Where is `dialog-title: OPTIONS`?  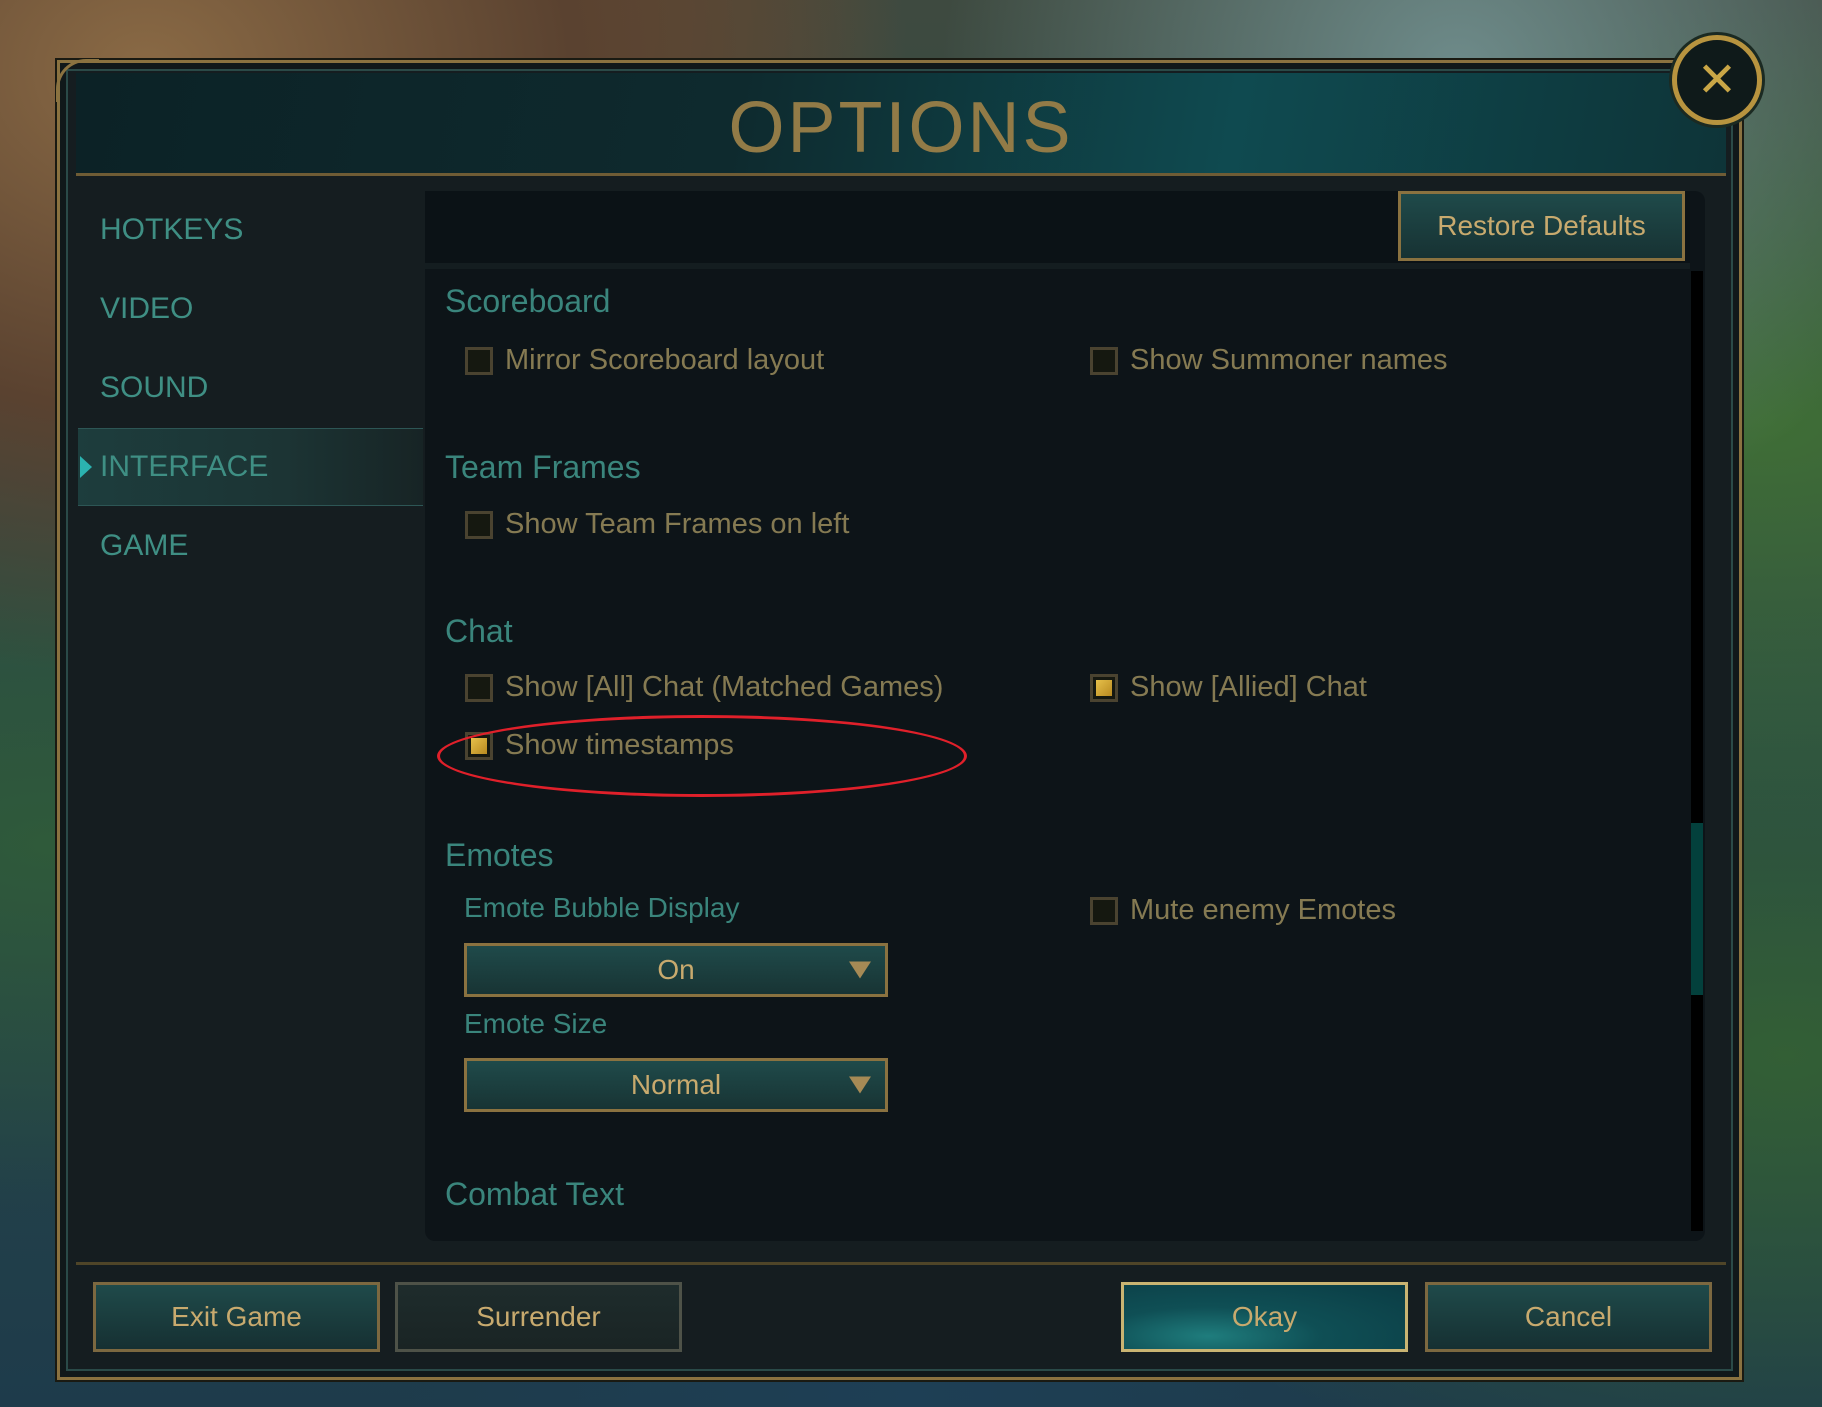 dialog-title: OPTIONS is located at coordinates (901, 128).